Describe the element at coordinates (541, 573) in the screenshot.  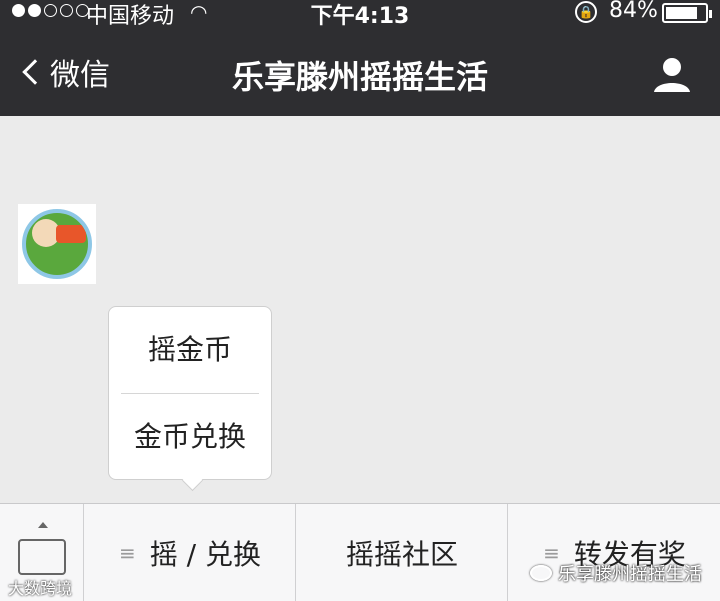
I see `wechat-icon` at that location.